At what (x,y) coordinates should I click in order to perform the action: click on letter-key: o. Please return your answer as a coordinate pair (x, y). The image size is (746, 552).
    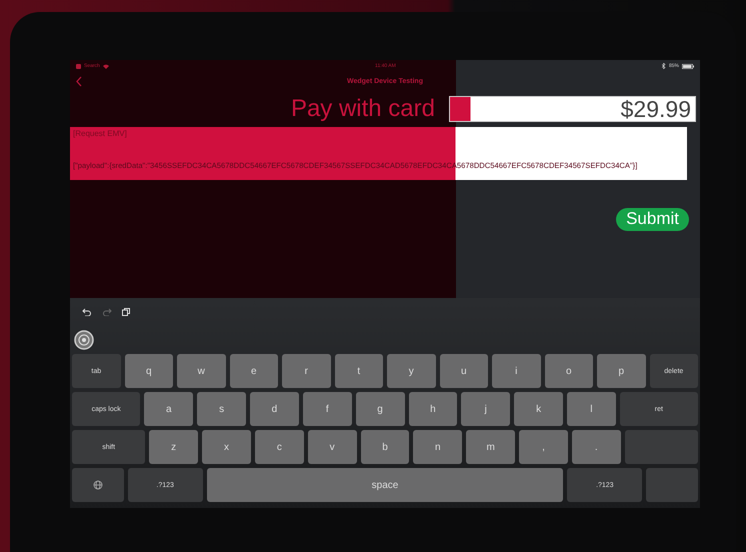
    Looking at the image, I should click on (568, 371).